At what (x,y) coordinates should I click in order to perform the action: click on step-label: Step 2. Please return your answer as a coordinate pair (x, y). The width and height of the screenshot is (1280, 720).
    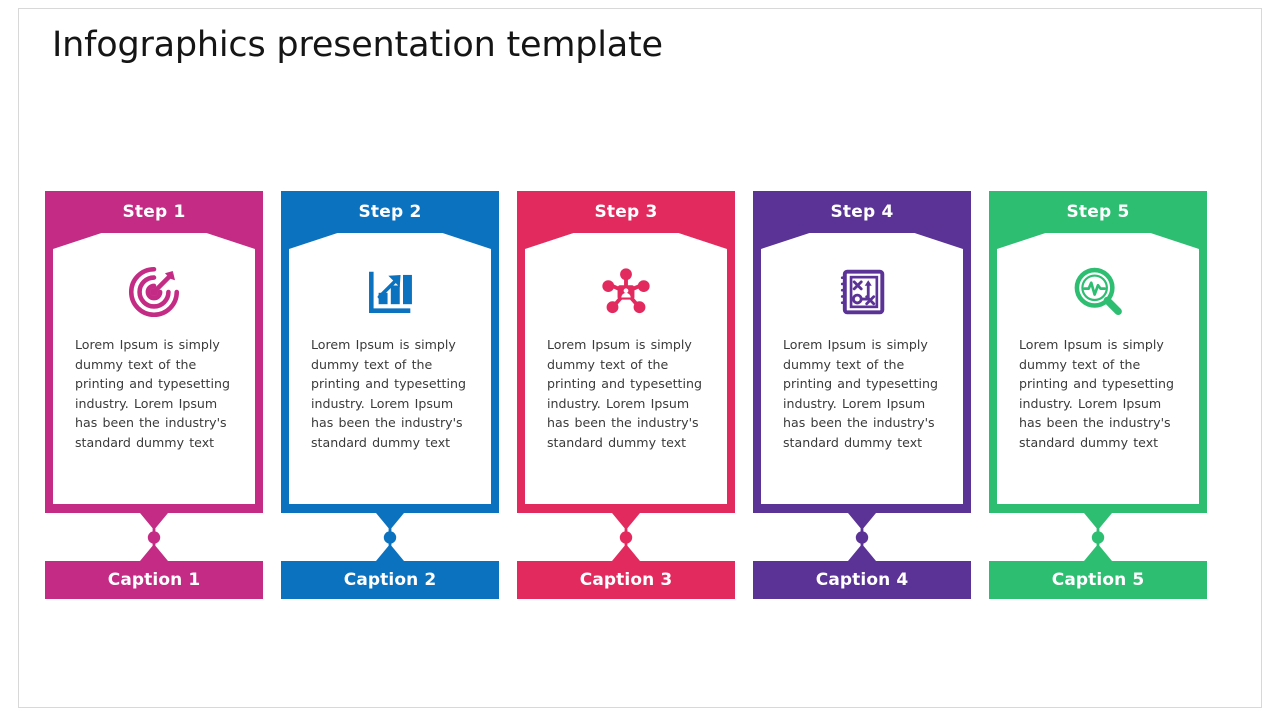
    Looking at the image, I should click on (390, 212).